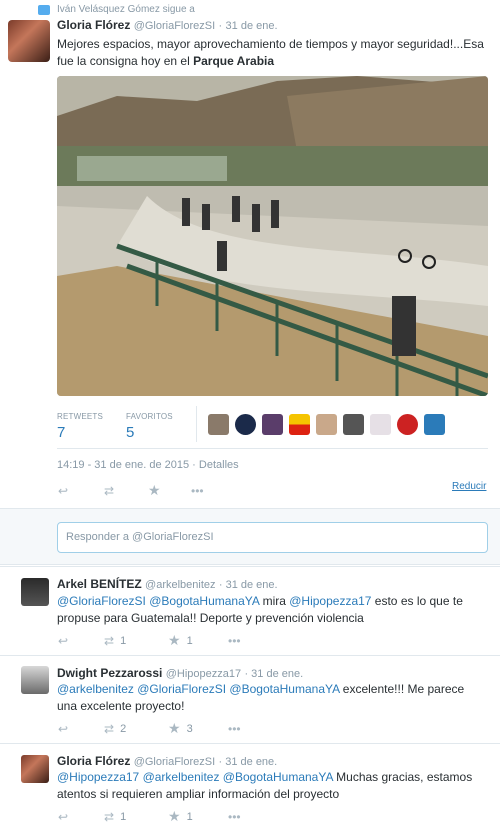 This screenshot has width=500, height=832. What do you see at coordinates (80, 416) in the screenshot?
I see `retweets-label: RETWEETS` at bounding box center [80, 416].